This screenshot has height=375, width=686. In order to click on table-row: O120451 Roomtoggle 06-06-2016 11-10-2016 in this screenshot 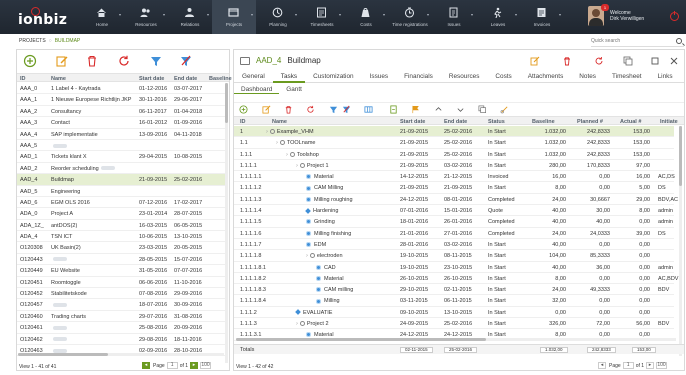, I will do `click(122, 283)`.